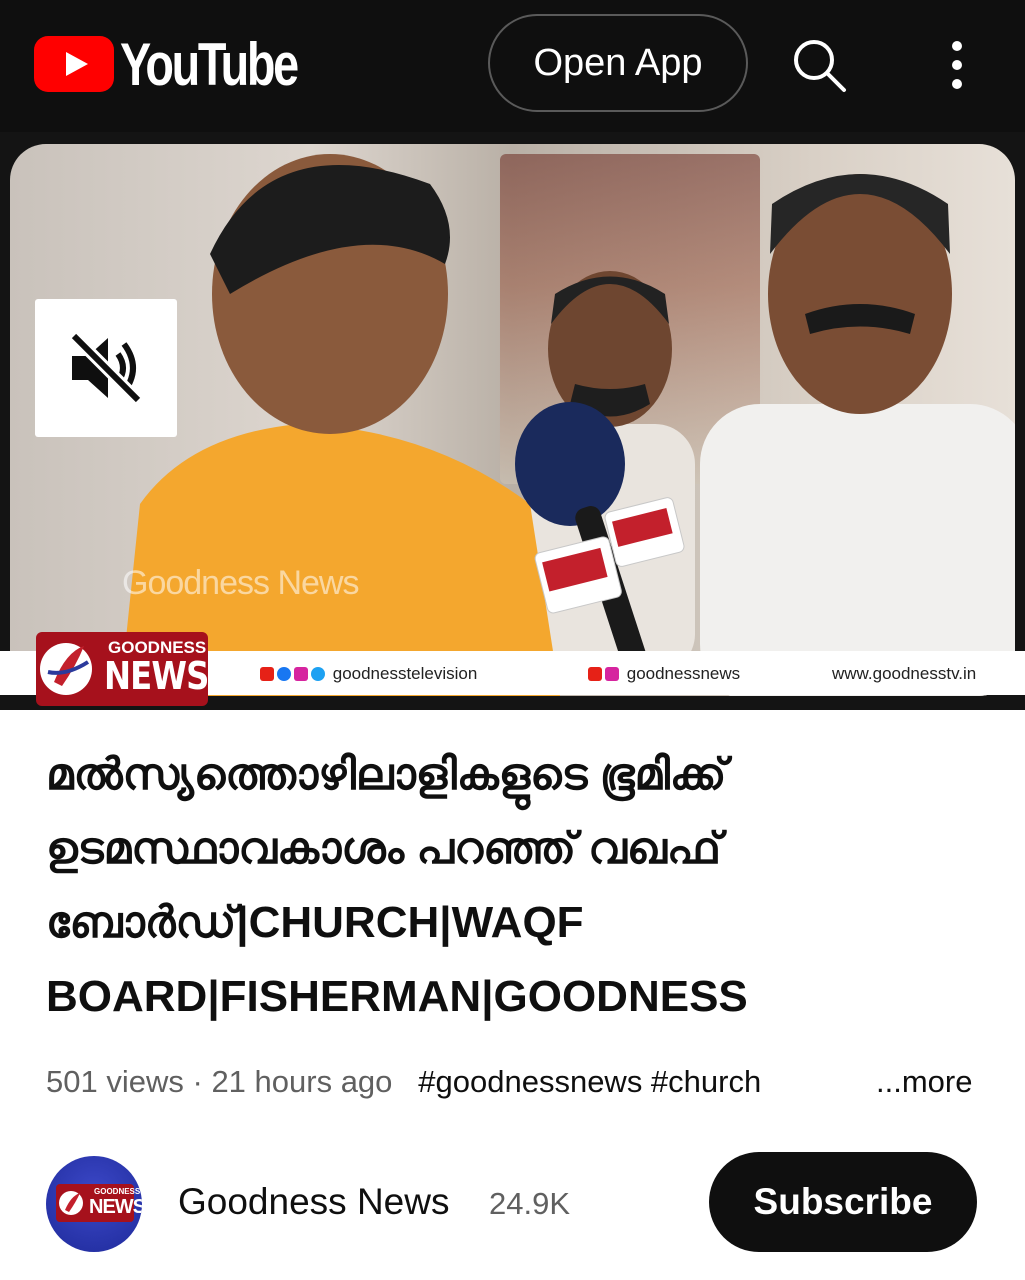 The height and width of the screenshot is (1280, 1025). Describe the element at coordinates (74, 64) in the screenshot. I see `youtube-logo-icon` at that location.